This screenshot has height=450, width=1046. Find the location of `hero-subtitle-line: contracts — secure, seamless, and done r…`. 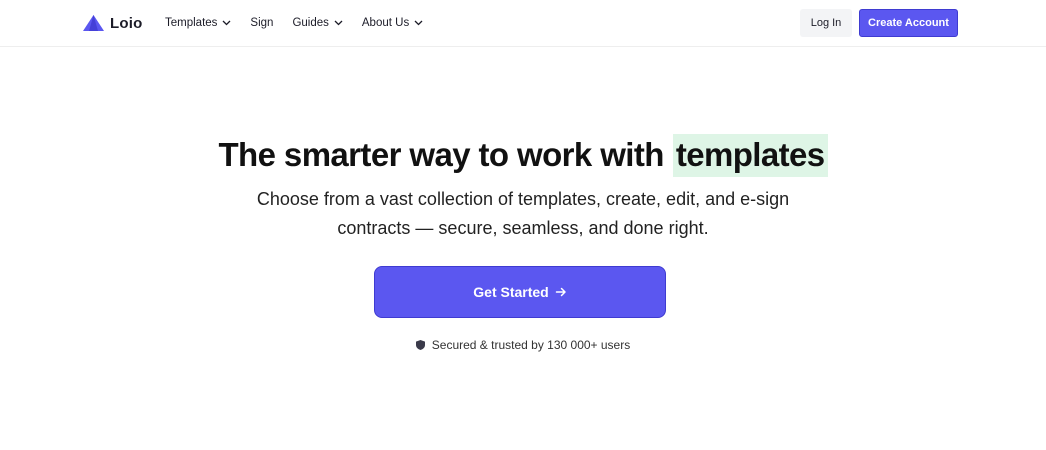

hero-subtitle-line: contracts — secure, seamless, and done r… is located at coordinates (523, 228).